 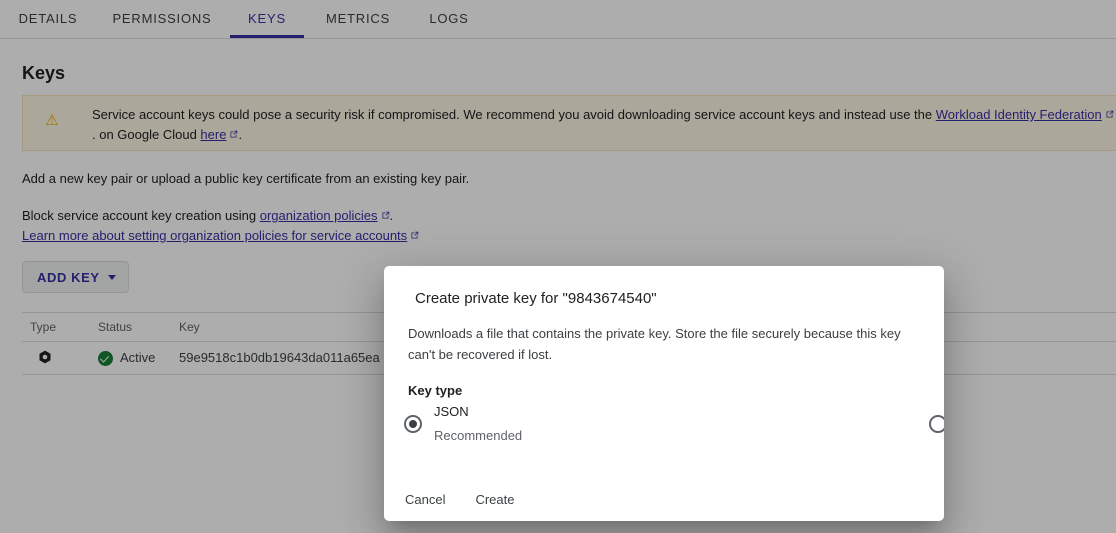 I want to click on radio-json-texts: JSON Recommended, so click(x=478, y=424).